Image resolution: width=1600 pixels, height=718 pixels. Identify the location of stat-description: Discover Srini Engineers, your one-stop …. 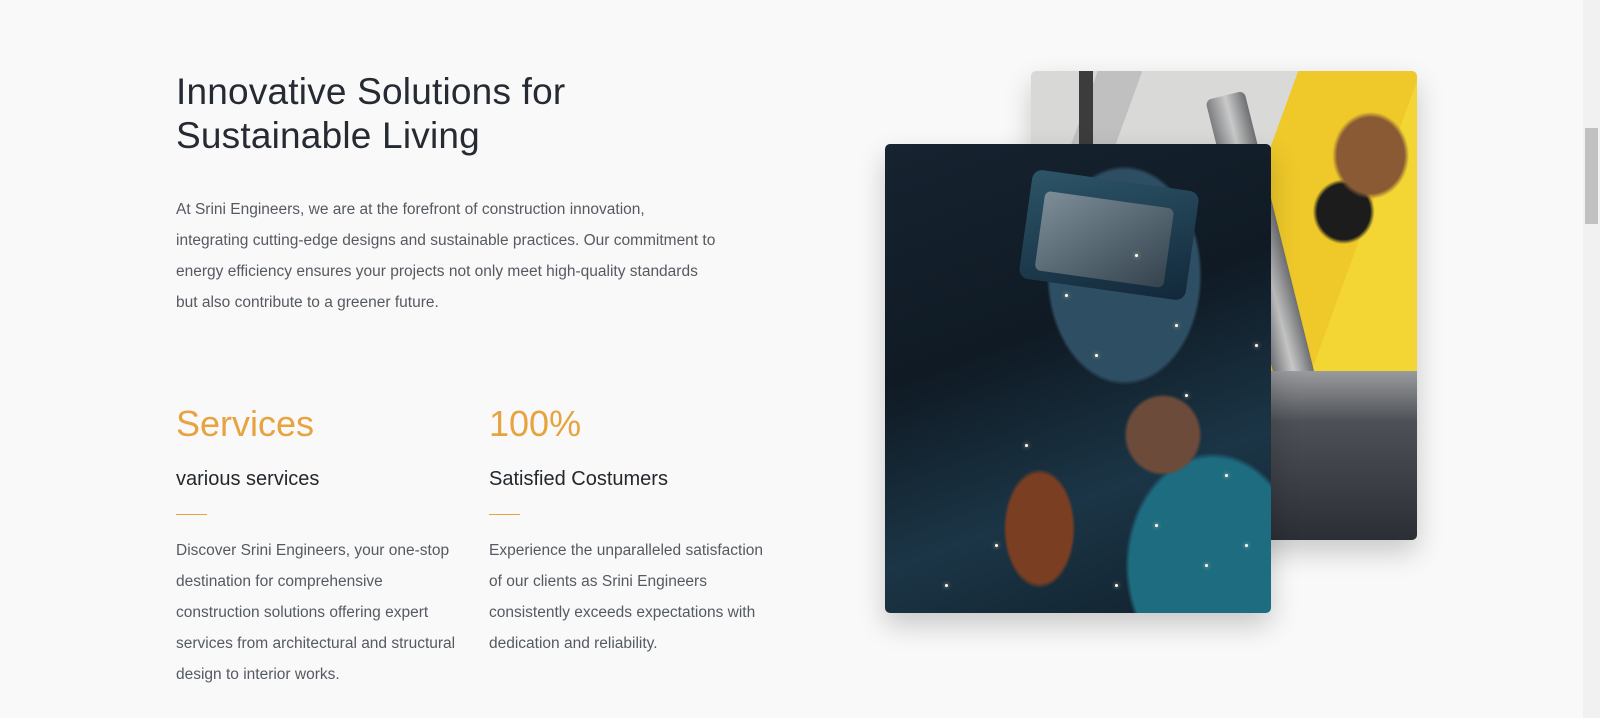
(316, 612).